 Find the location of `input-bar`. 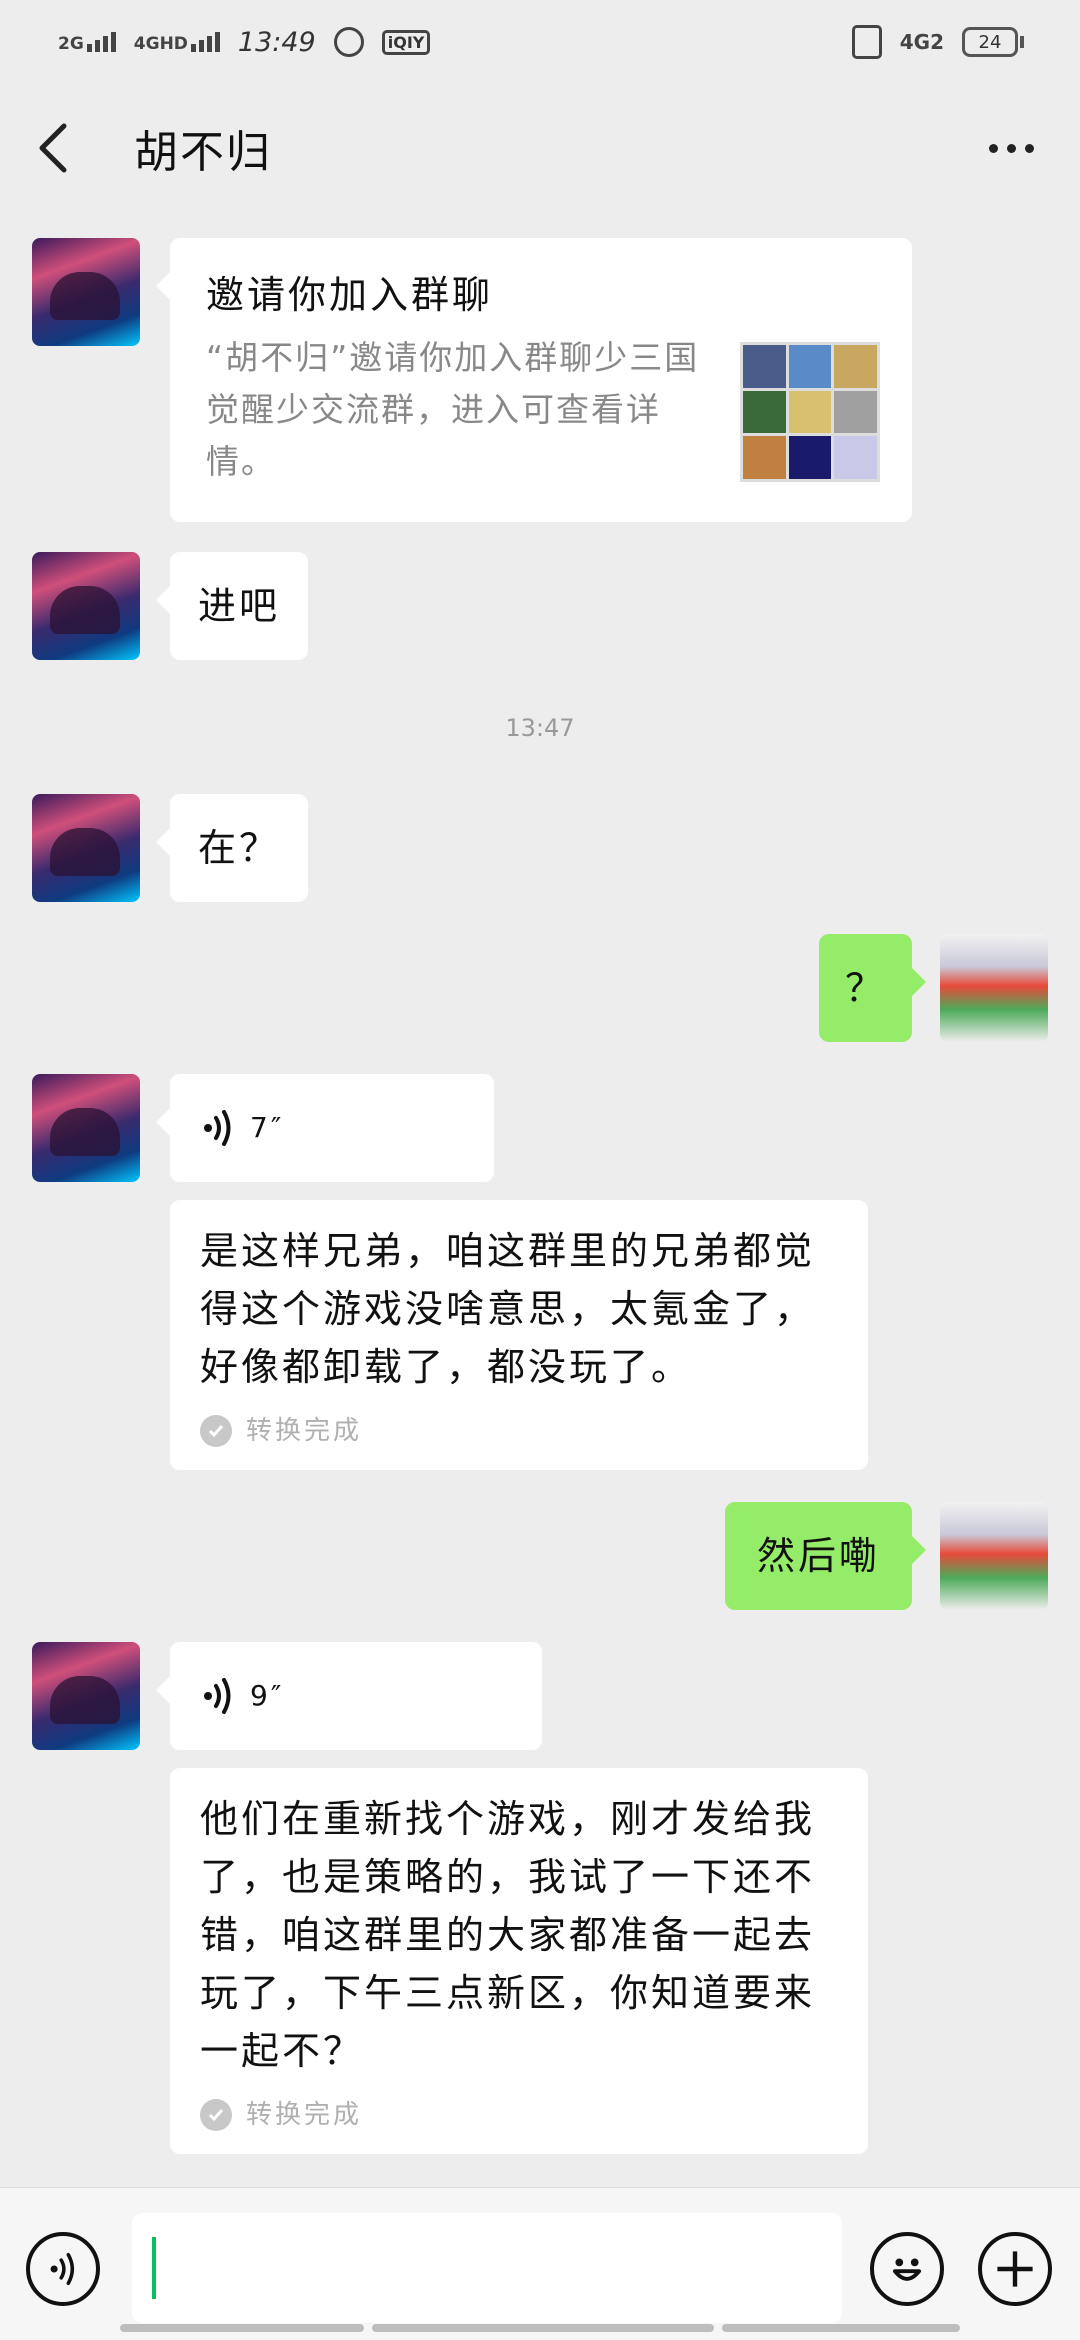

input-bar is located at coordinates (540, 2263).